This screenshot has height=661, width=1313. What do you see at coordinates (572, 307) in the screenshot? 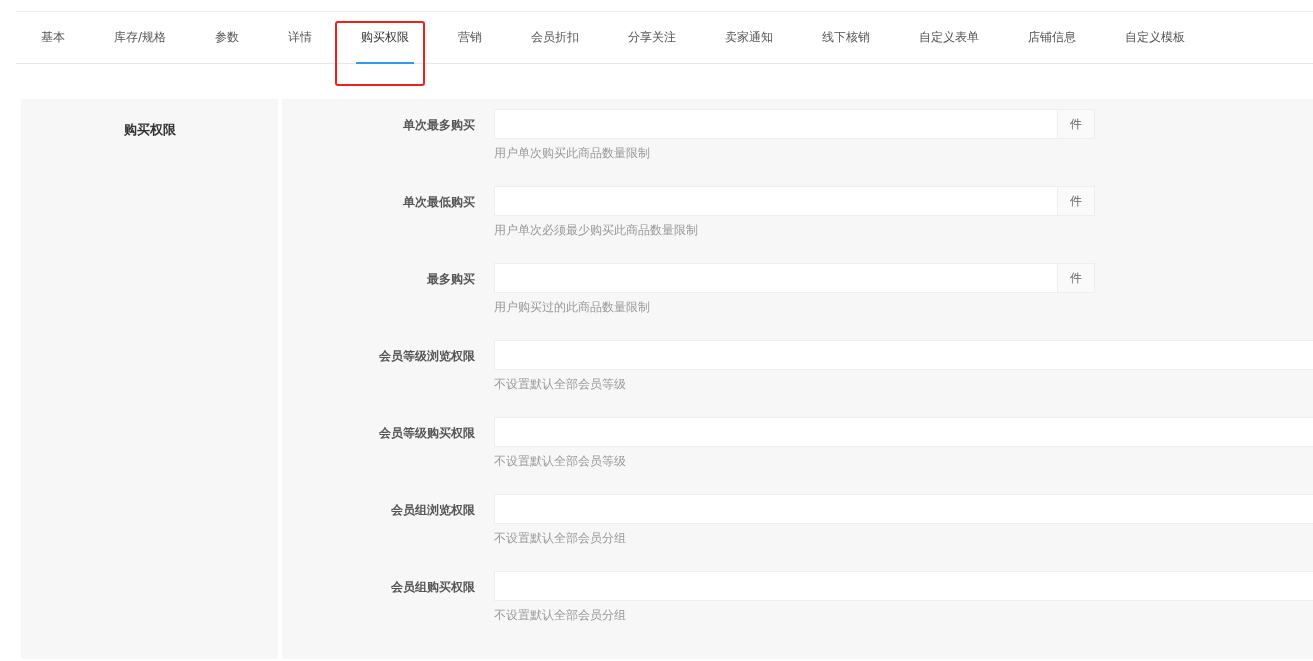
I see `help-text: 用户购买过的此商品数量限制` at bounding box center [572, 307].